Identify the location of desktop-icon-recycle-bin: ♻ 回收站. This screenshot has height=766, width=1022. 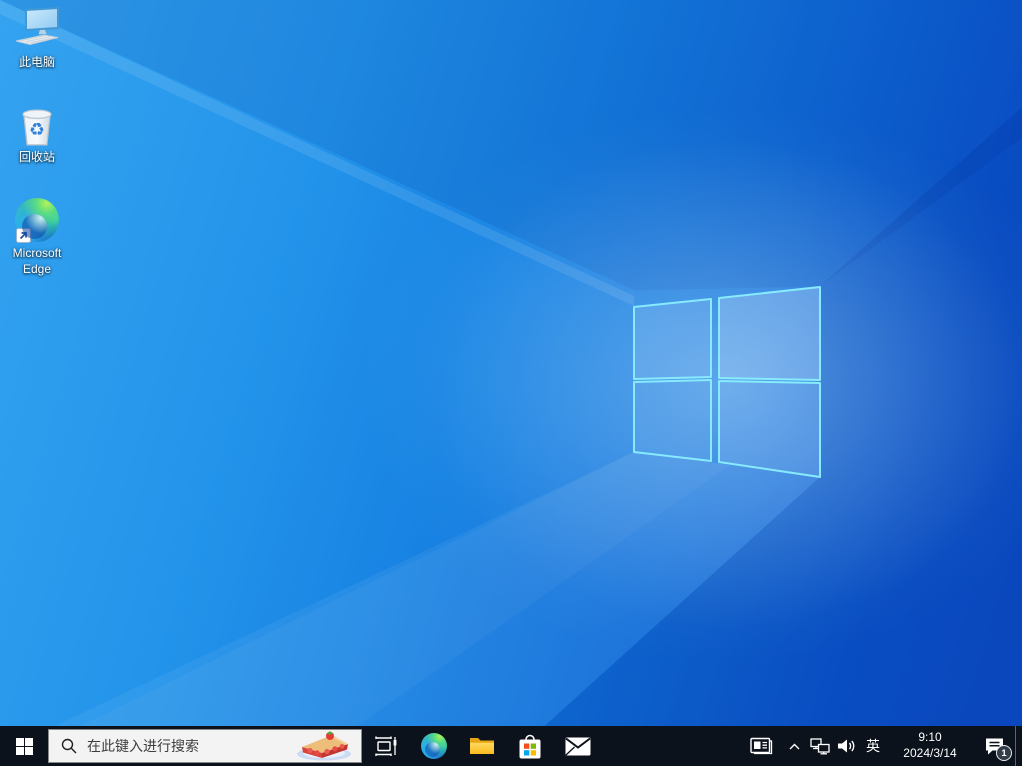
(37, 133).